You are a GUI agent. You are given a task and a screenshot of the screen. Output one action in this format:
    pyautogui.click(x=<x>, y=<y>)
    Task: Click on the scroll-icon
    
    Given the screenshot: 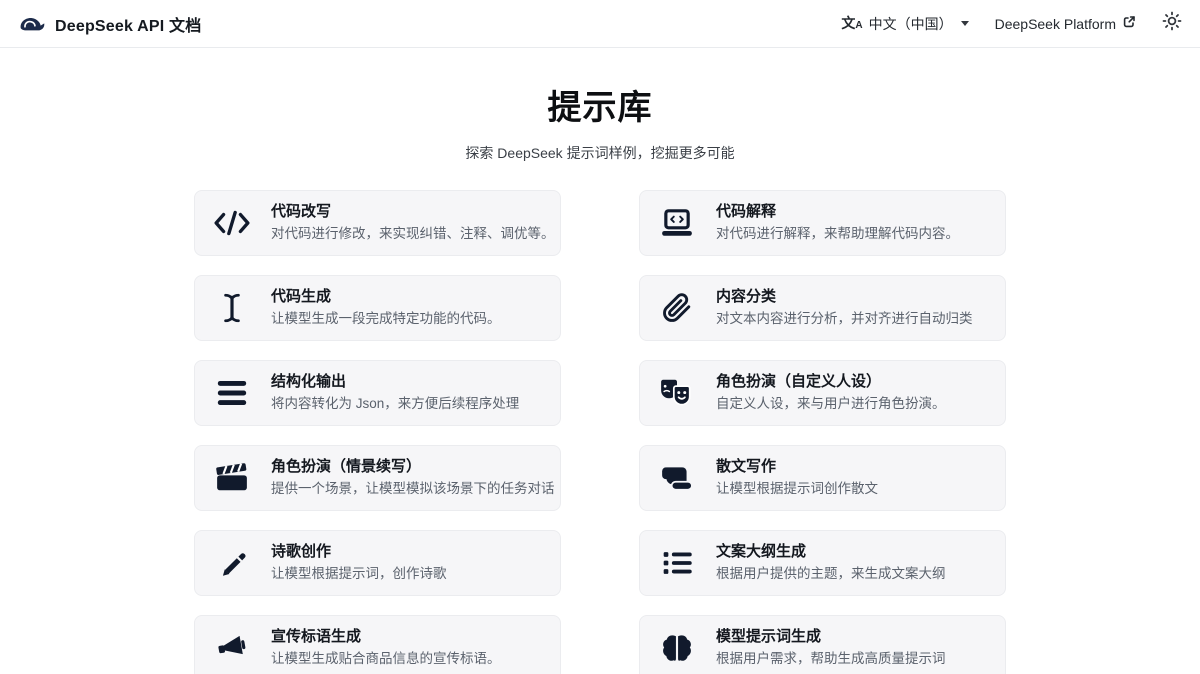 What is the action you would take?
    pyautogui.click(x=677, y=478)
    